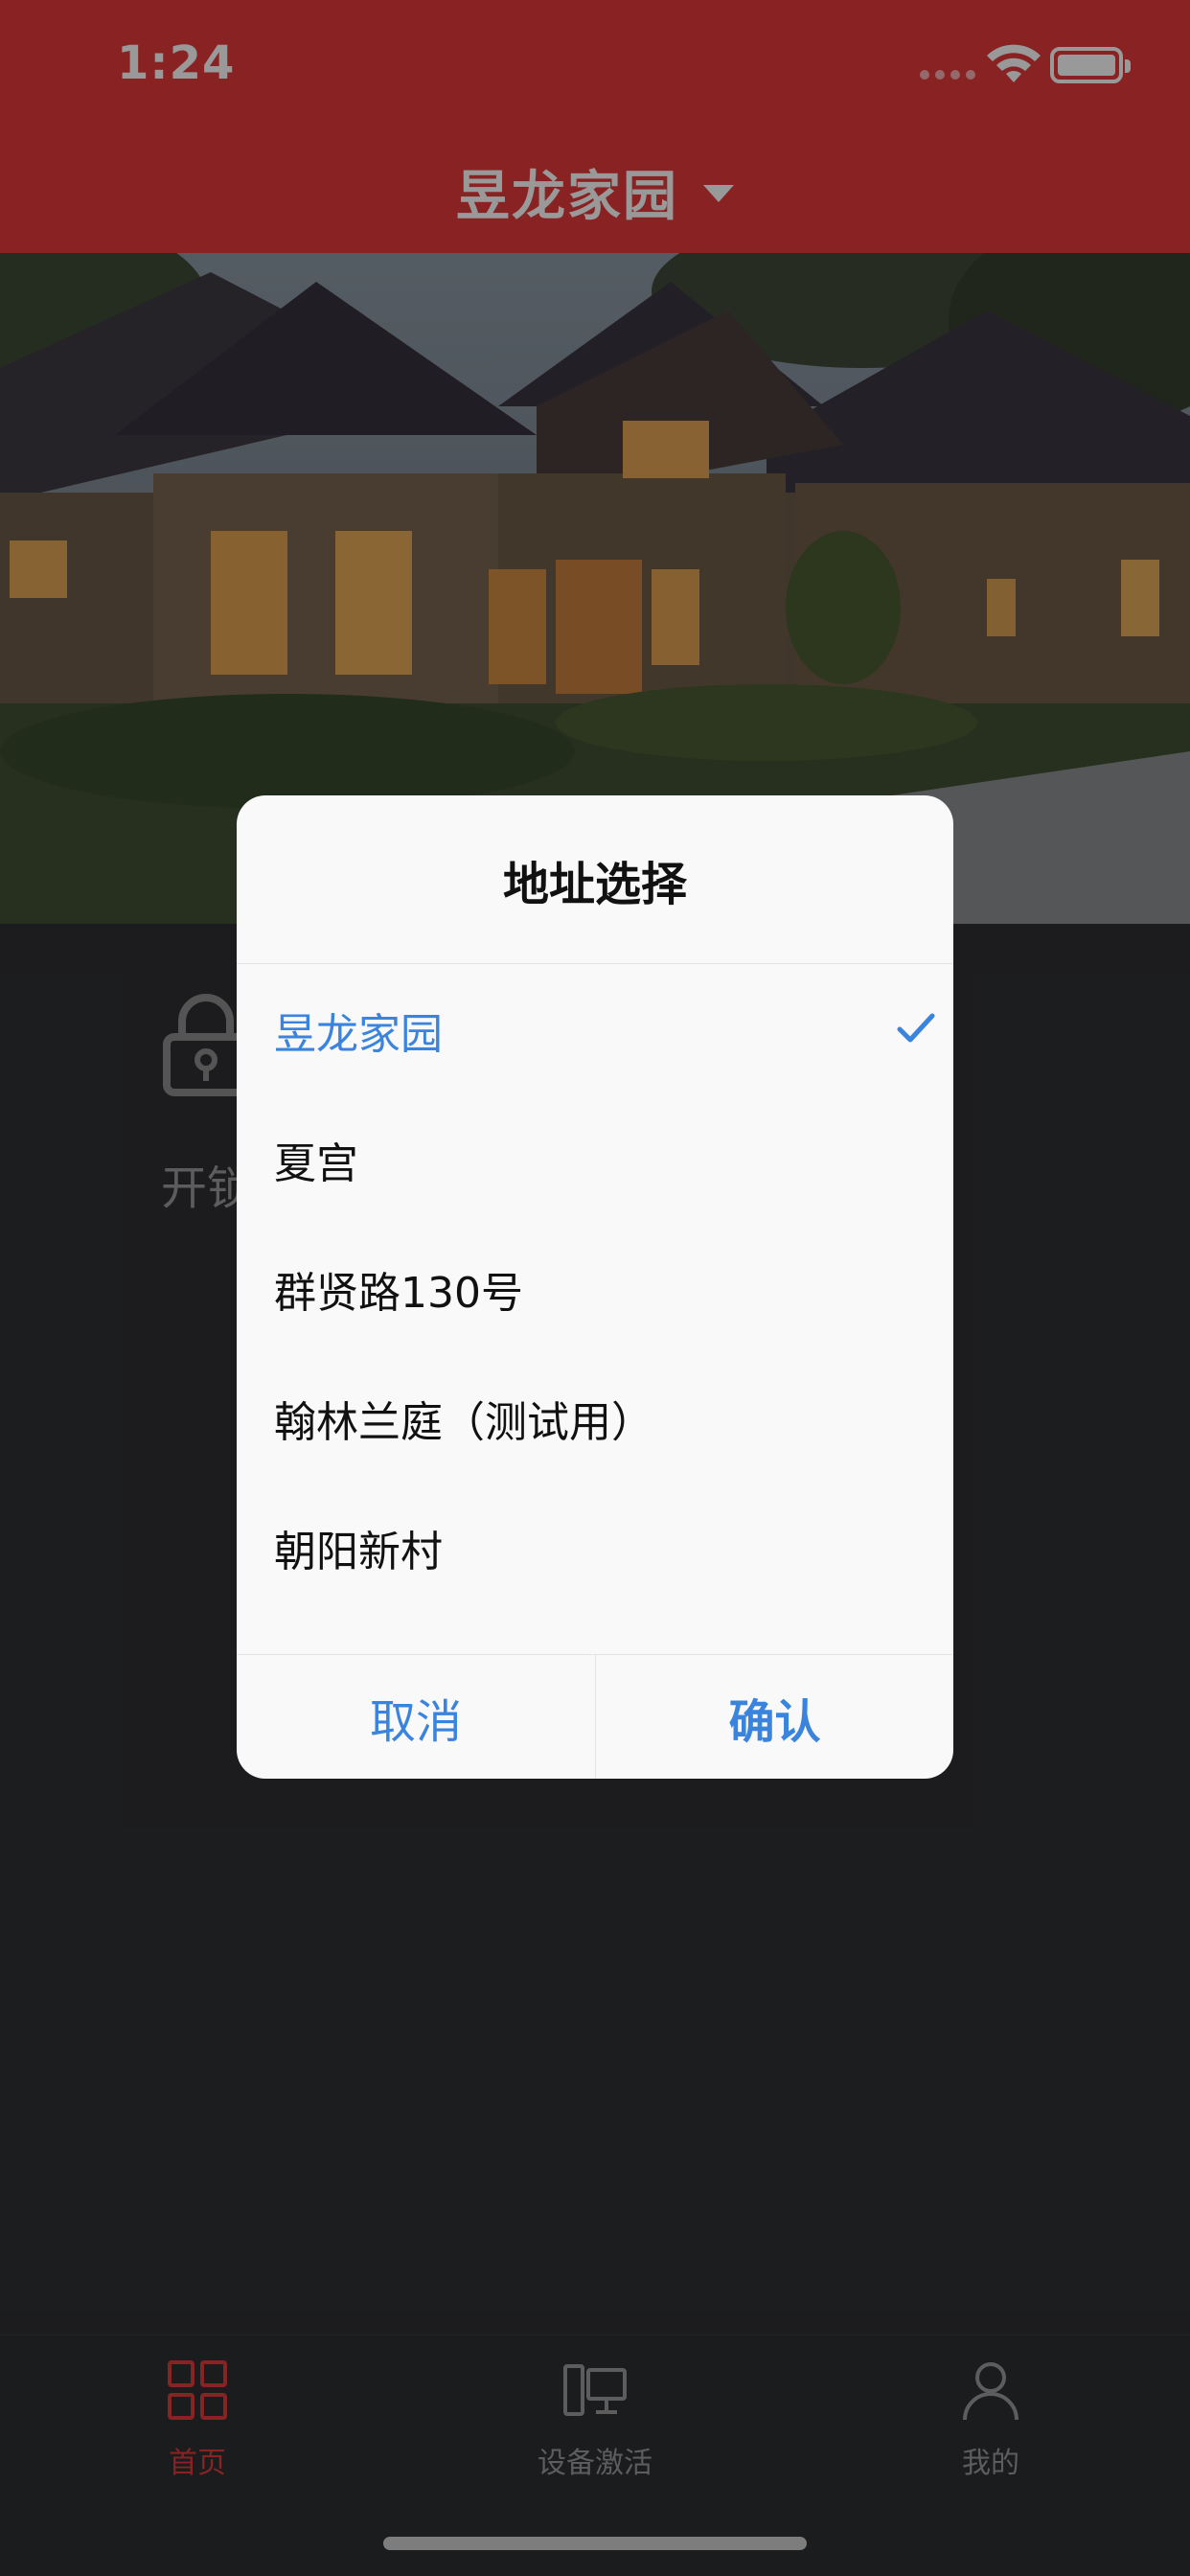 This screenshot has height=2576, width=1190. I want to click on address-option-label: 夏宫, so click(316, 1163).